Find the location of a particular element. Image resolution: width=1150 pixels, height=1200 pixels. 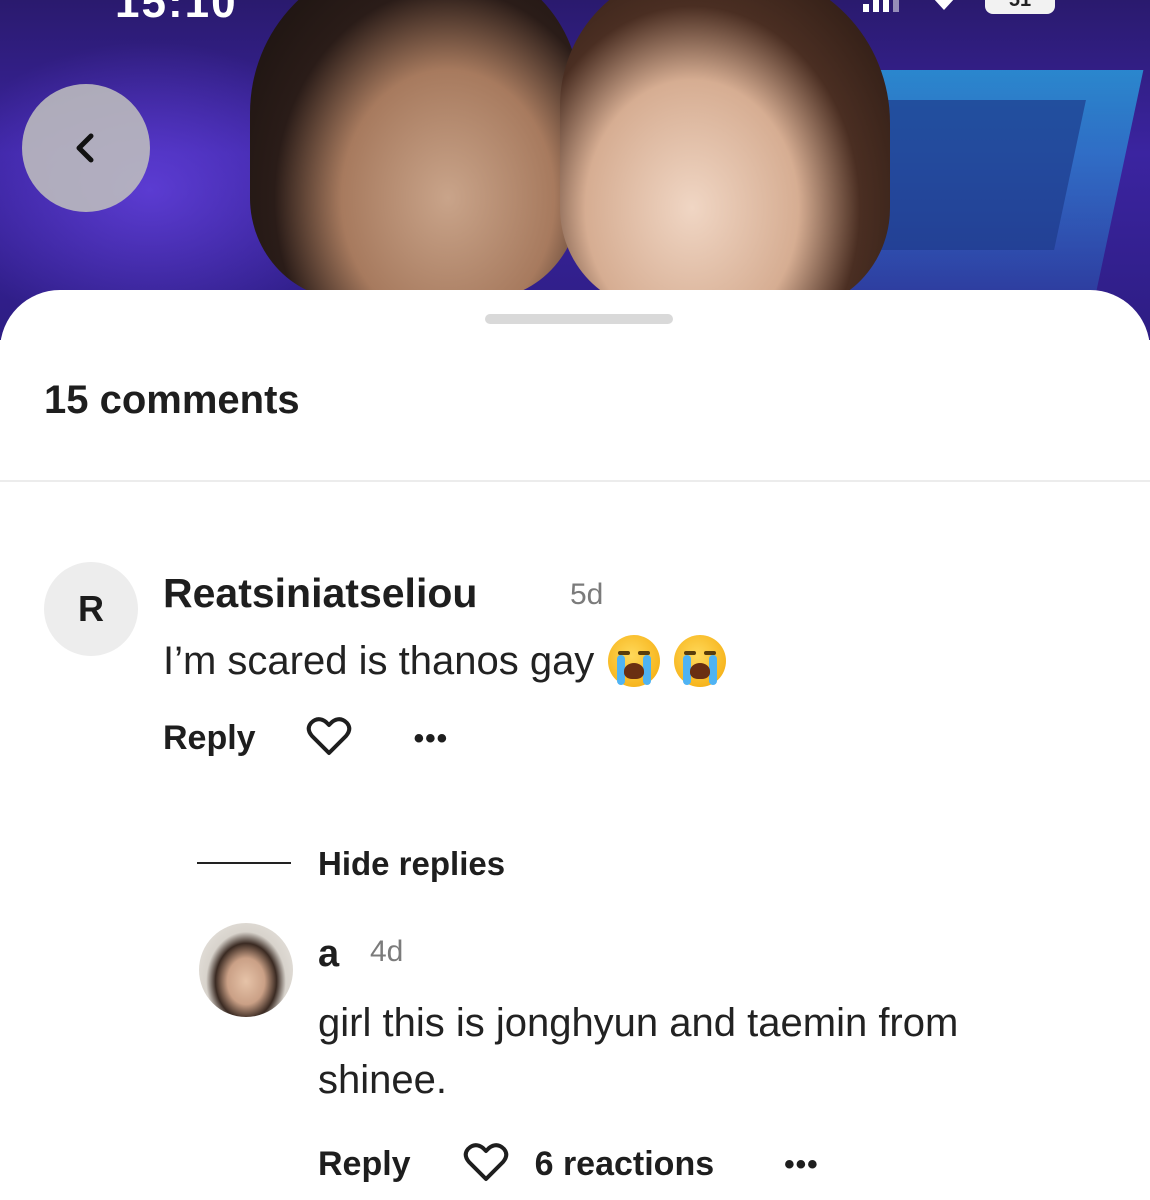

reactions-count: 6 reactions is located at coordinates (625, 1164).